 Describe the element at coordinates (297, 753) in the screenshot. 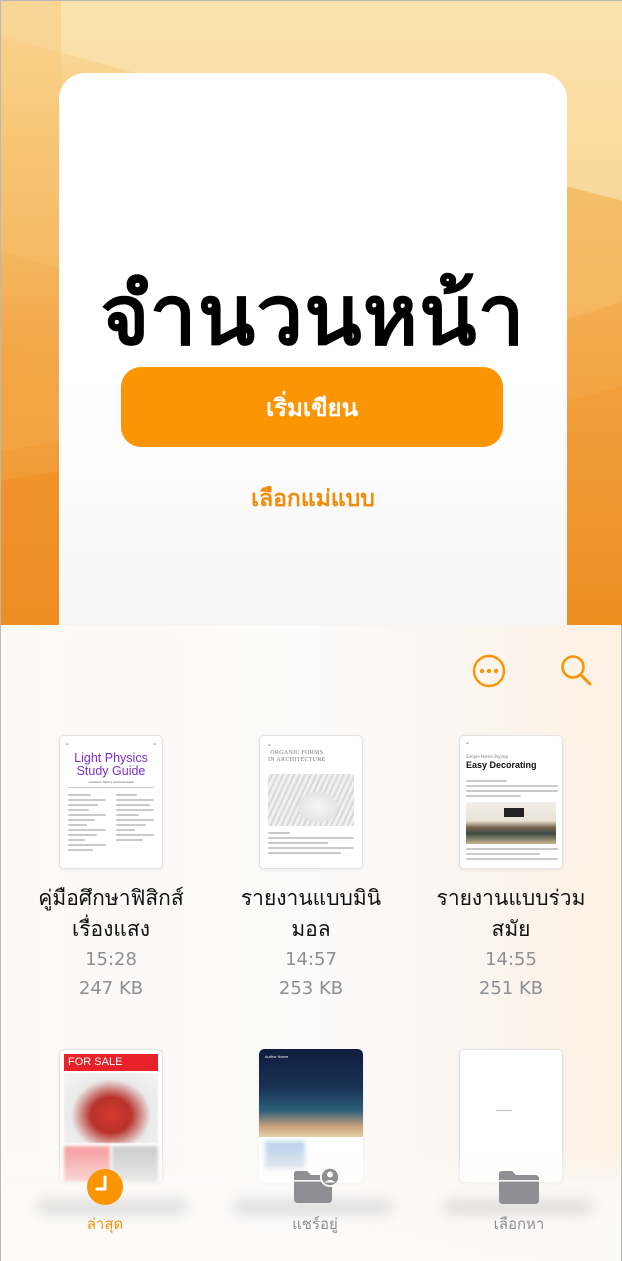

I see `thumb-title-line1: ORGANIC FORMS` at that location.